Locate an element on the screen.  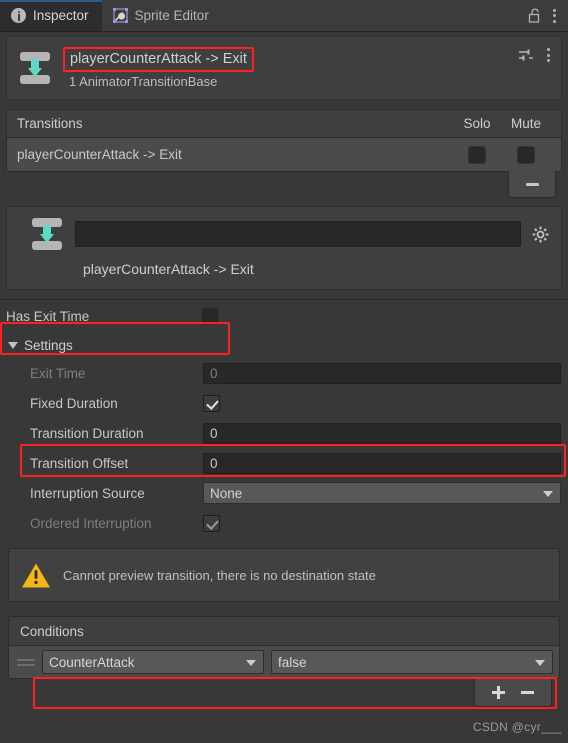
list-item: CounterAttack false is located at coordinates (284, 662).